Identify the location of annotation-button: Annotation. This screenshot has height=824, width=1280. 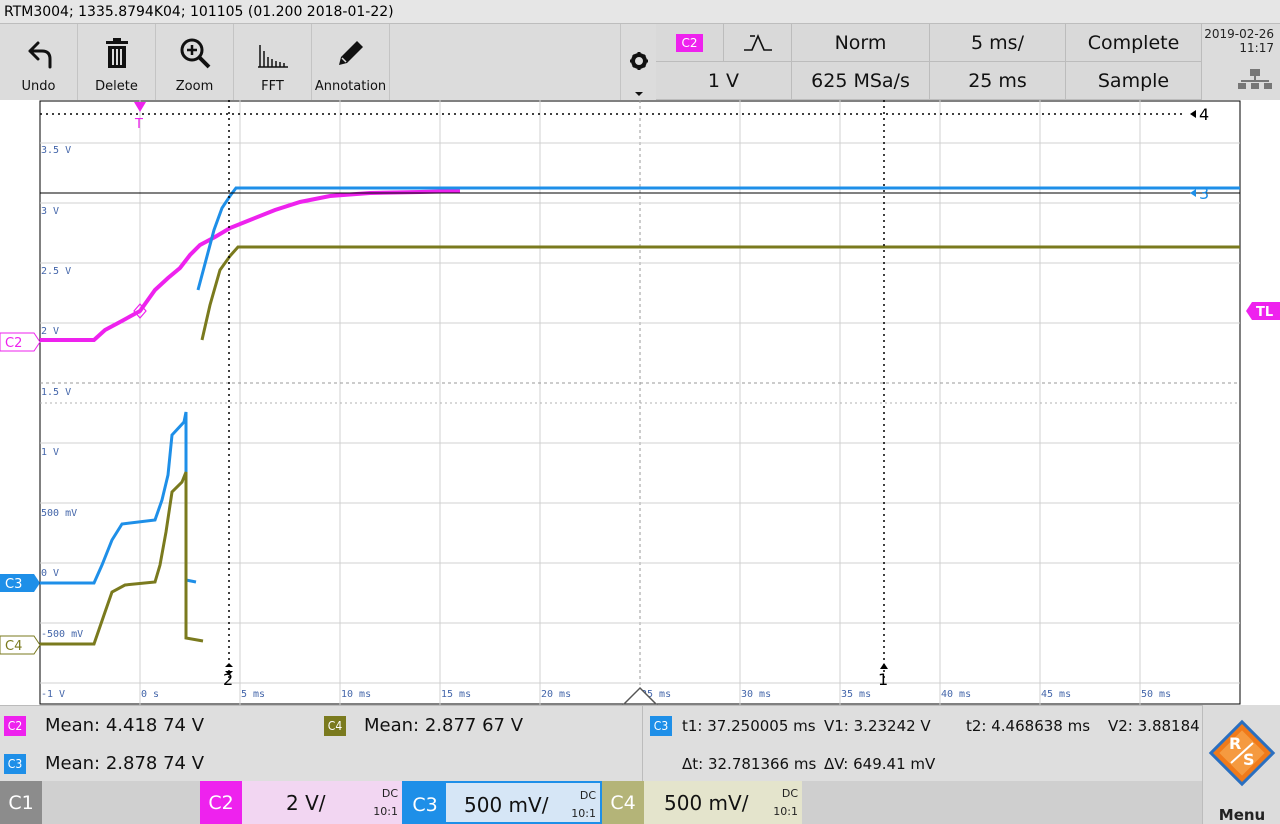
(351, 62).